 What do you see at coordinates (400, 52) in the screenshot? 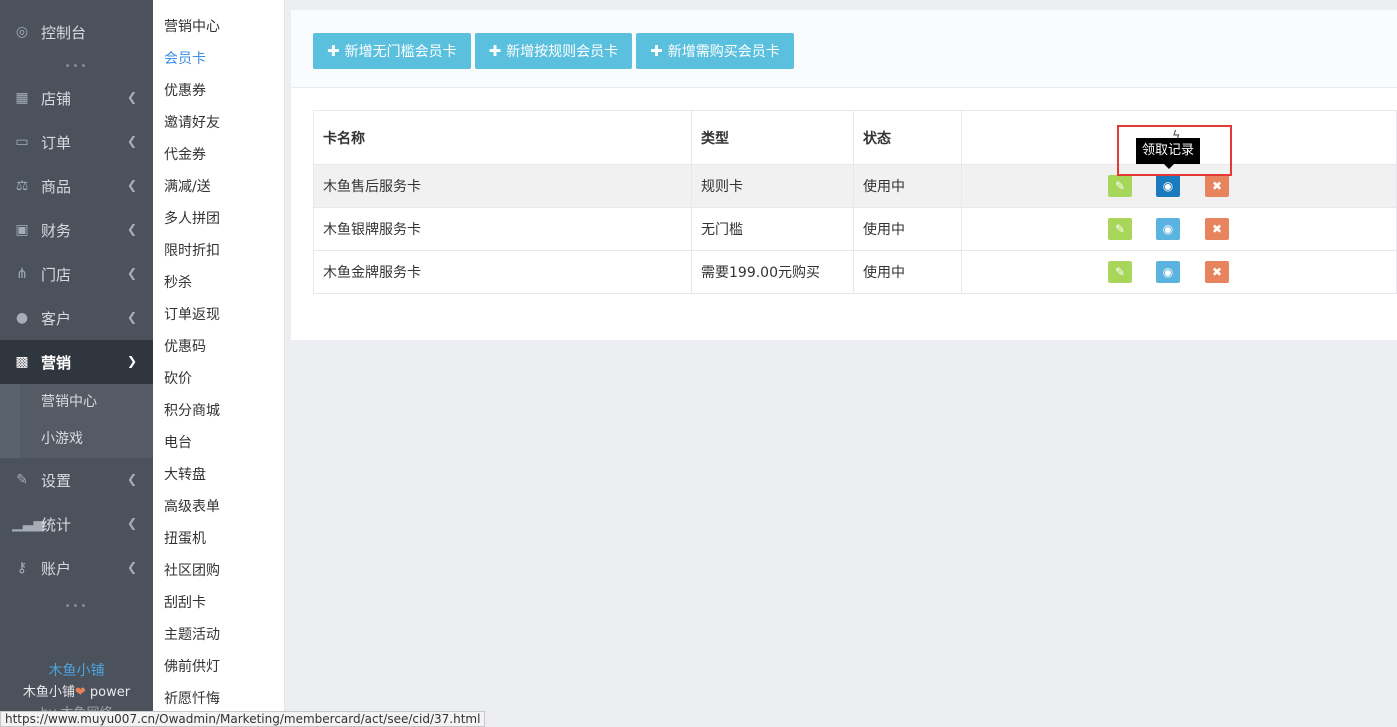
I see `button-label: 新增无门槛会员卡` at bounding box center [400, 52].